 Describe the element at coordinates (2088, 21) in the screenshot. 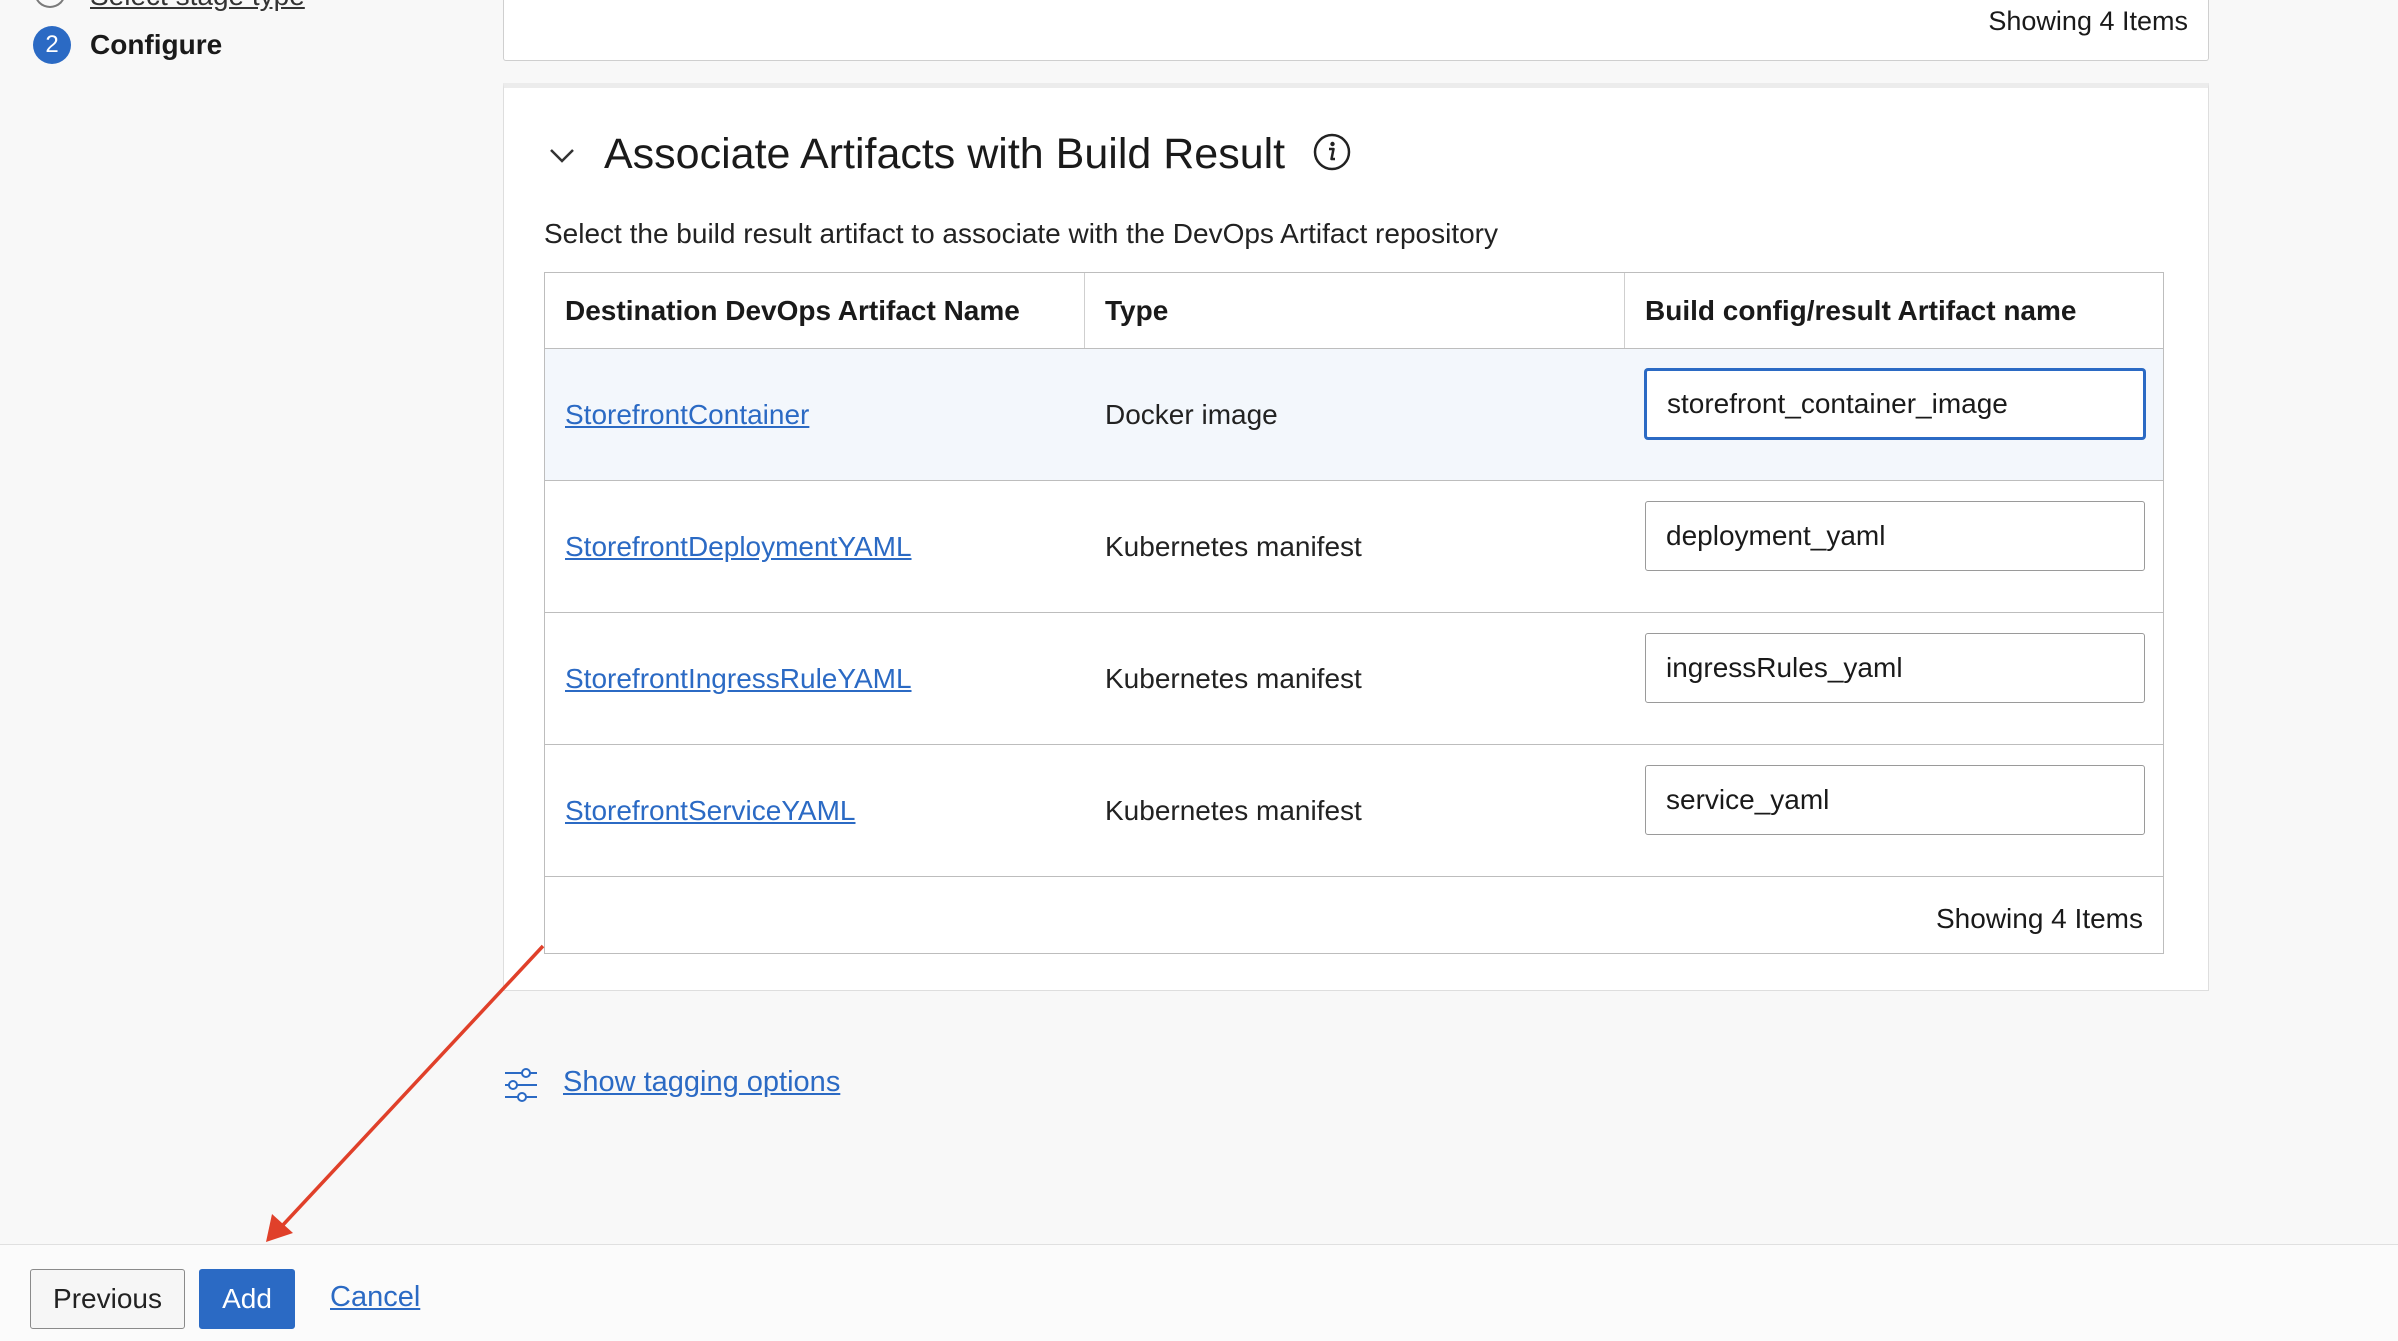

I see `previous-table-count: Showing 4 Items` at that location.